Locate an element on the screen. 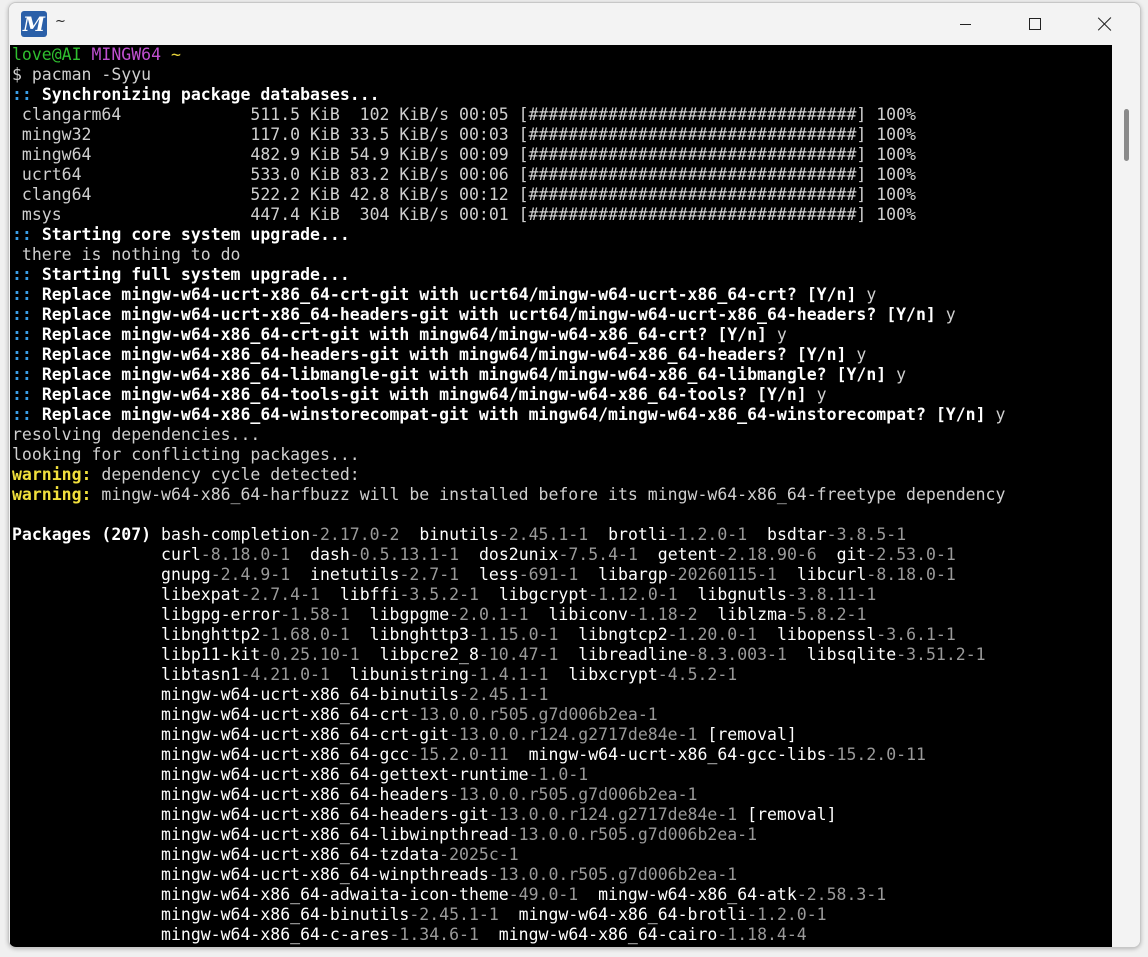  package-name: less is located at coordinates (498, 574).